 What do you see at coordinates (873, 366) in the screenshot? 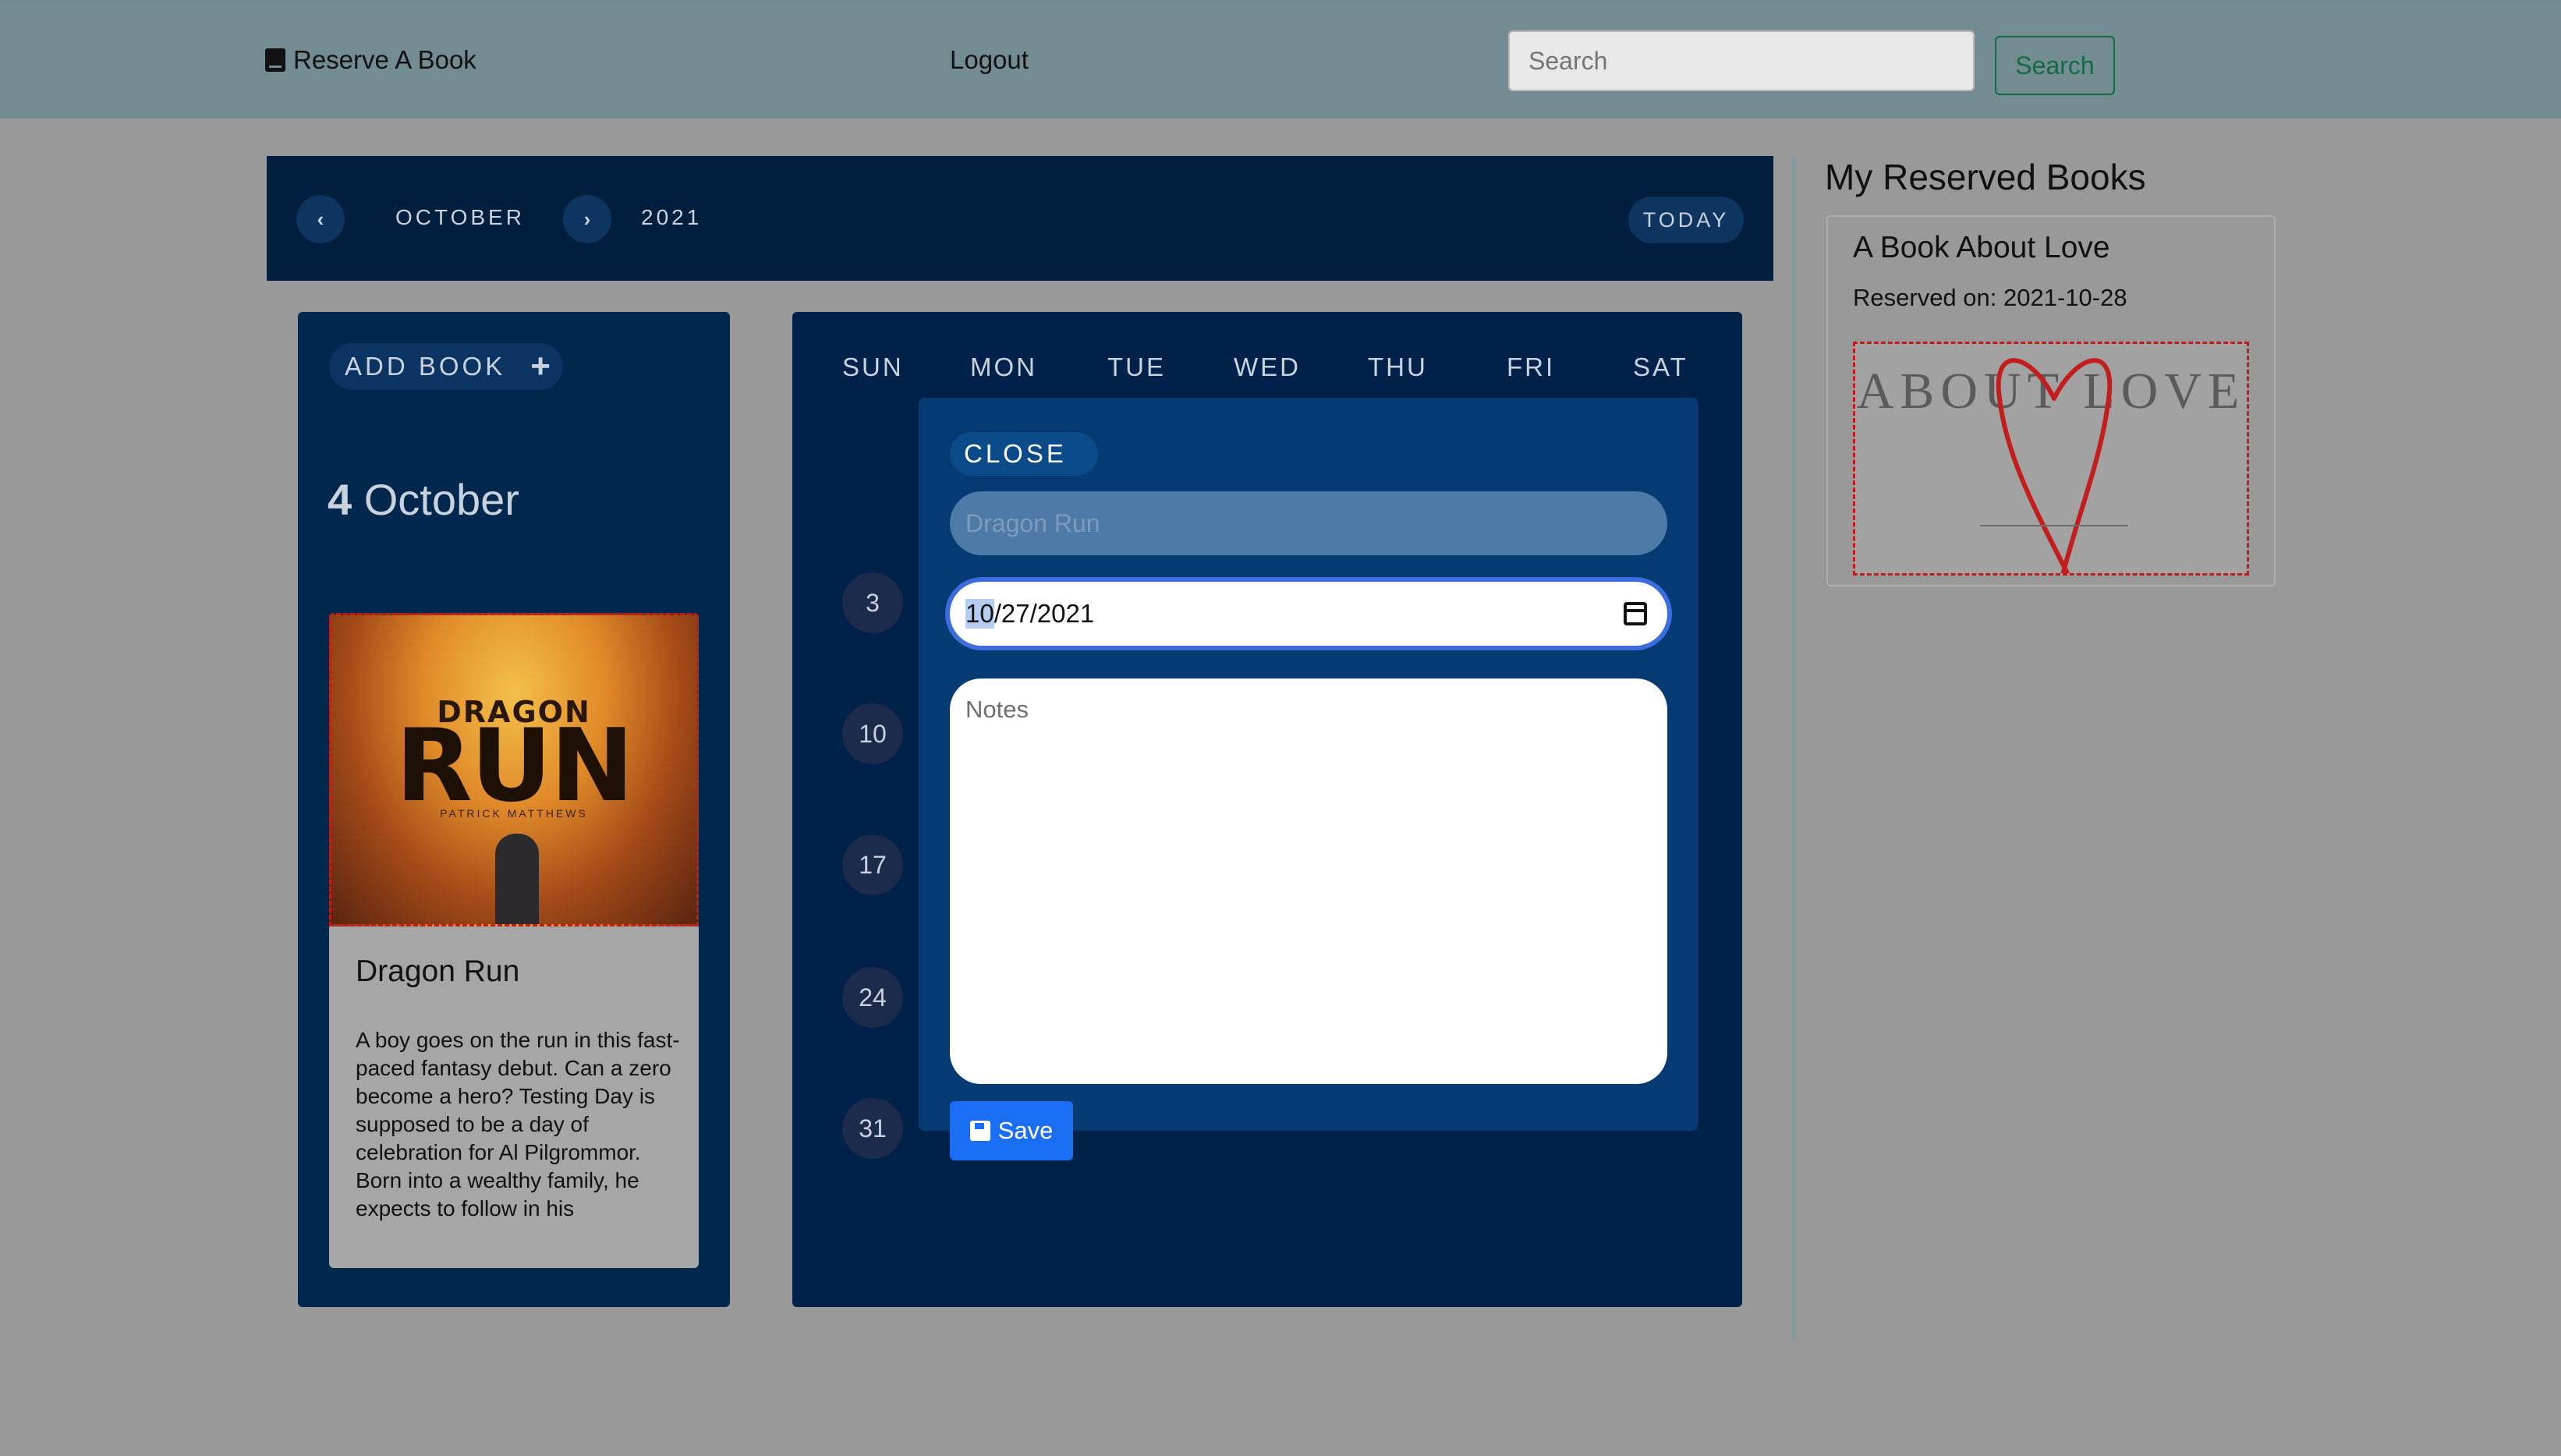
I see `weekday-sun: SUN` at bounding box center [873, 366].